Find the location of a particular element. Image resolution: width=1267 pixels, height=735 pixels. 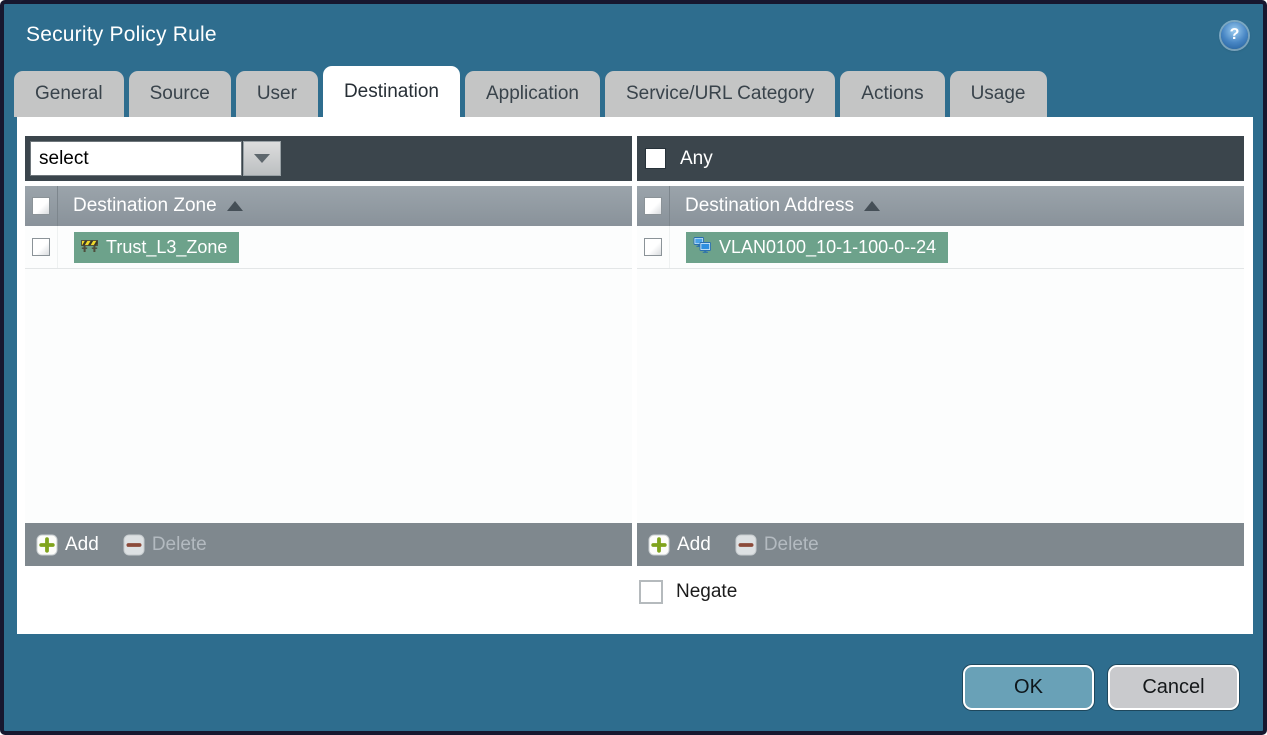

address-select-all-checkbox is located at coordinates (653, 206).